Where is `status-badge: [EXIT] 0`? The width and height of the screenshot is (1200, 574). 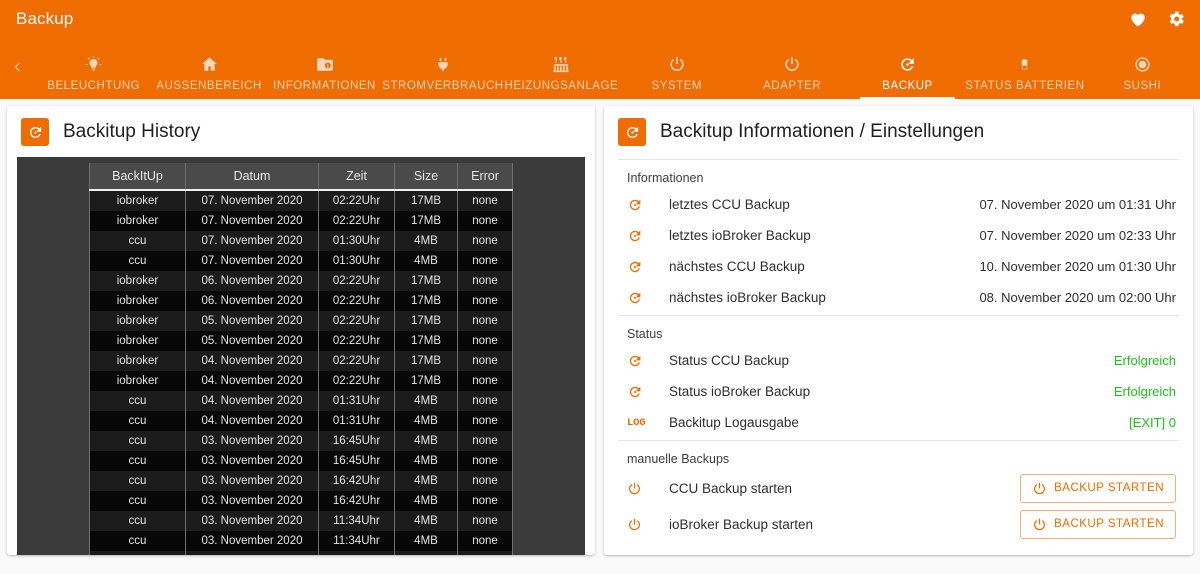
status-badge: [EXIT] 0 is located at coordinates (1152, 422).